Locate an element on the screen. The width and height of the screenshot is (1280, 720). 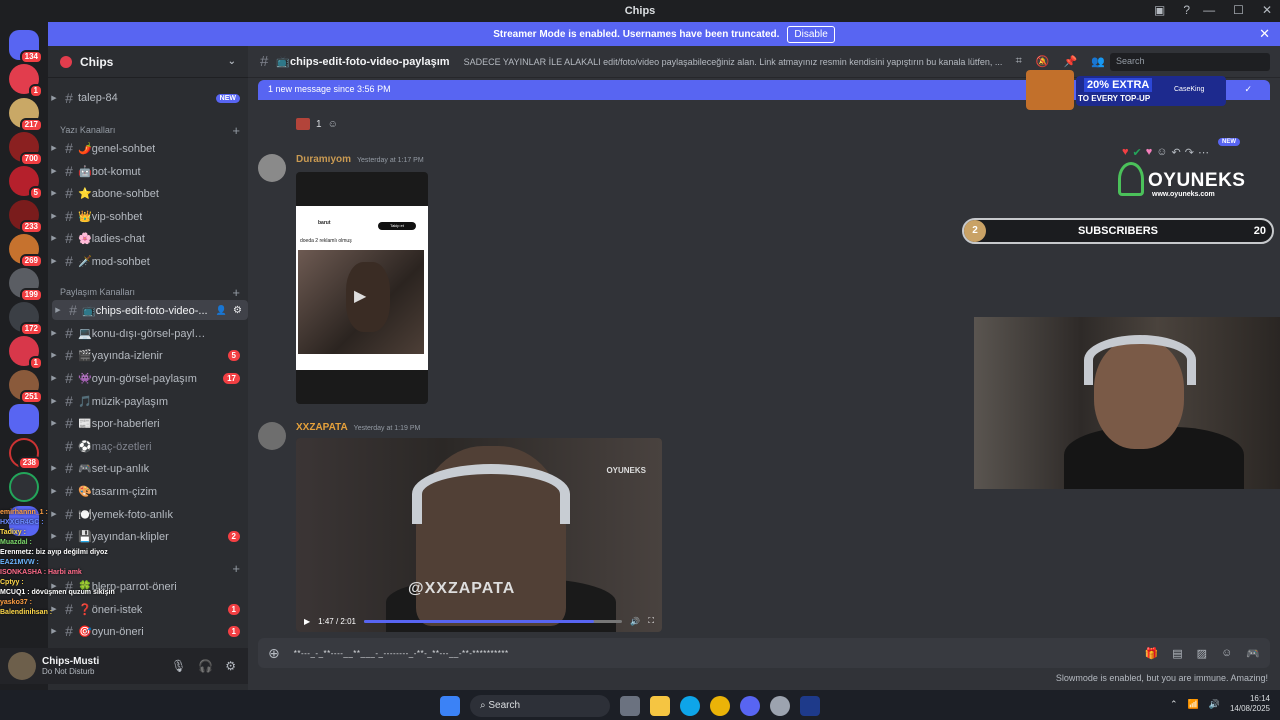
channel-item: ▶ # 🌶️genel-sohbet is located at coordinates (146, 148).